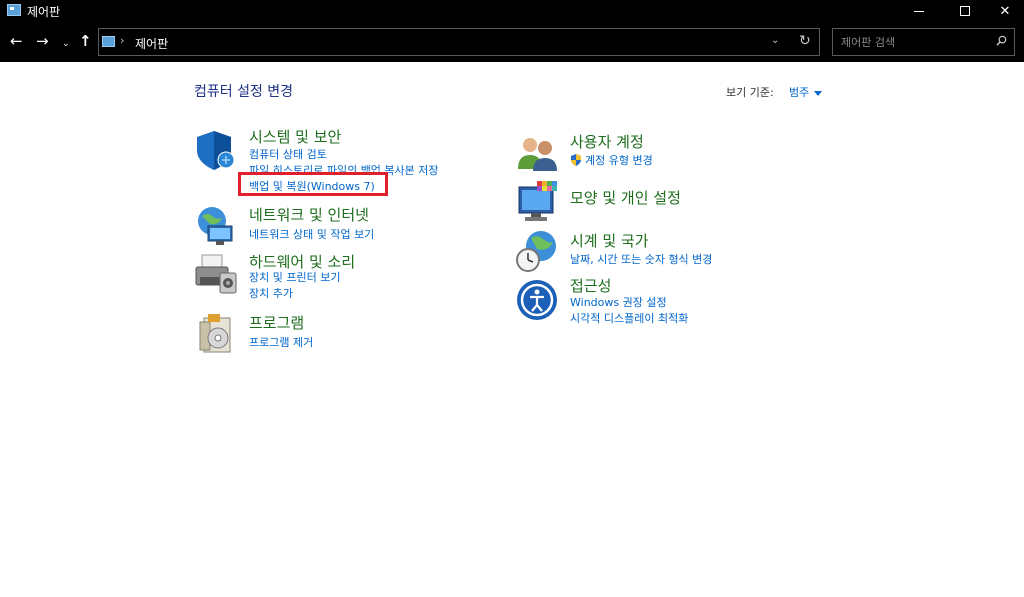  Describe the element at coordinates (311, 234) in the screenshot. I see `link-view-network-status: 네트워크 상태 및 작업 보기` at that location.